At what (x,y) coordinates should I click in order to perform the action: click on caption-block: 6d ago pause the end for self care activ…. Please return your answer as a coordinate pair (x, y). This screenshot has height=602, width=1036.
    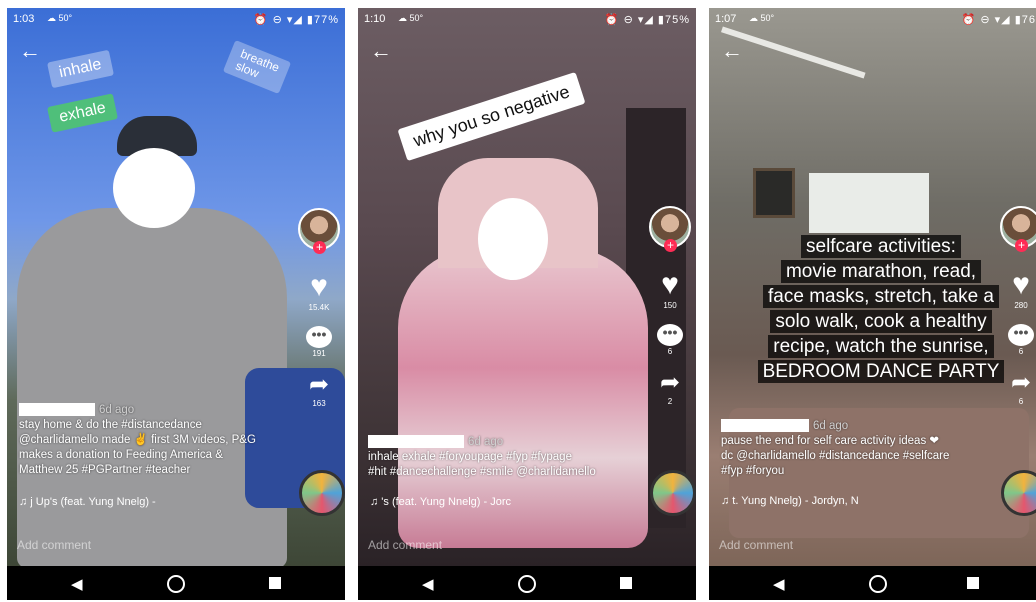
    Looking at the image, I should click on (857, 449).